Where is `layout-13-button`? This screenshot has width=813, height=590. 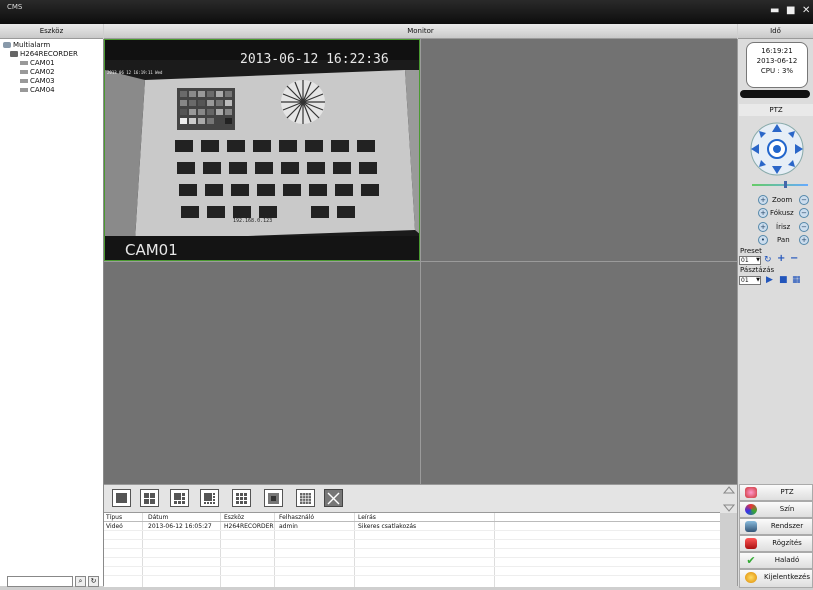
layout-13-button is located at coordinates (273, 498).